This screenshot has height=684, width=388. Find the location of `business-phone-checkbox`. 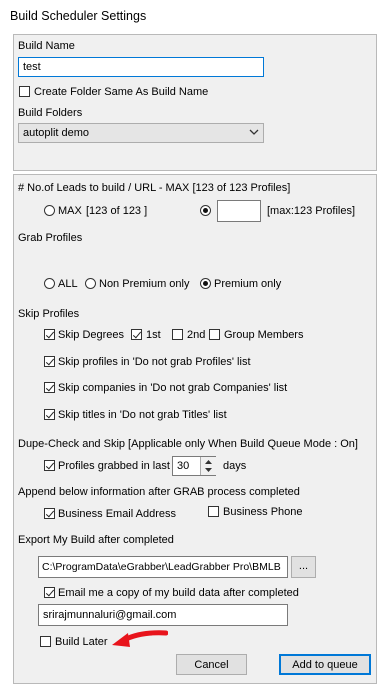

business-phone-checkbox is located at coordinates (213, 511).